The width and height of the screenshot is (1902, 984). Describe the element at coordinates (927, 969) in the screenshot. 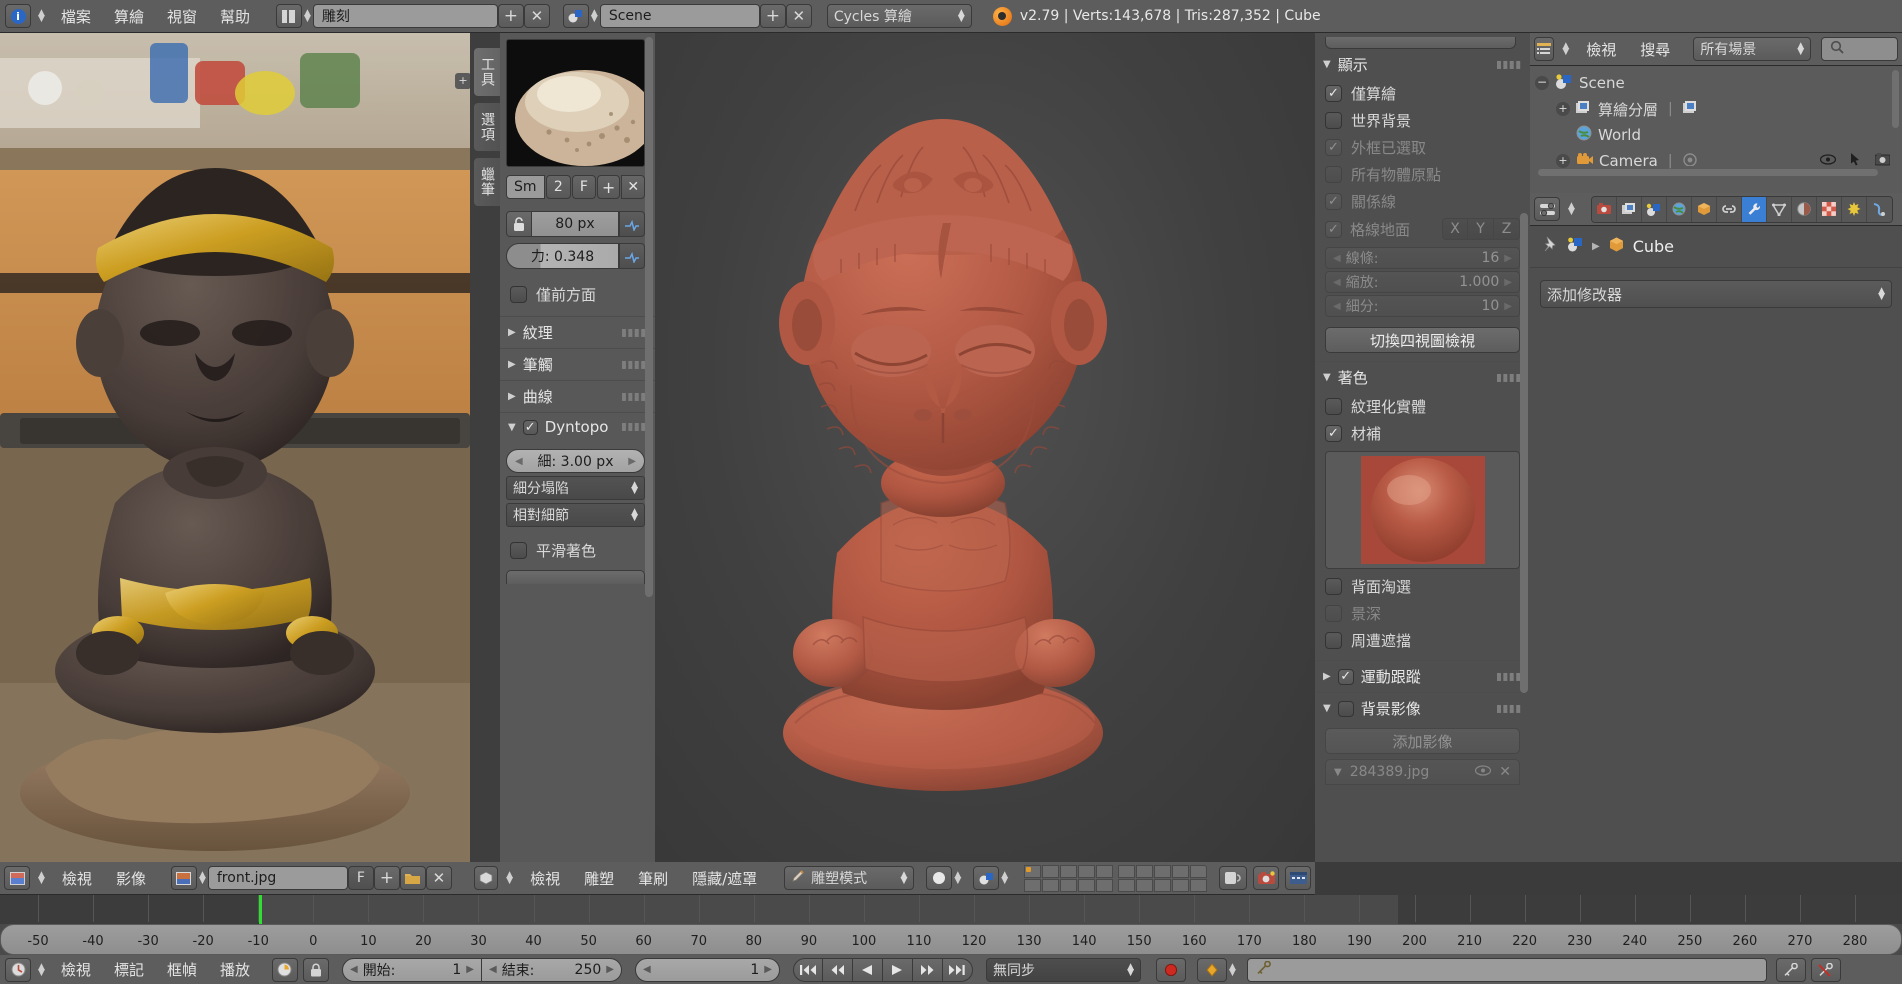

I see `next-keyframe-icon` at that location.